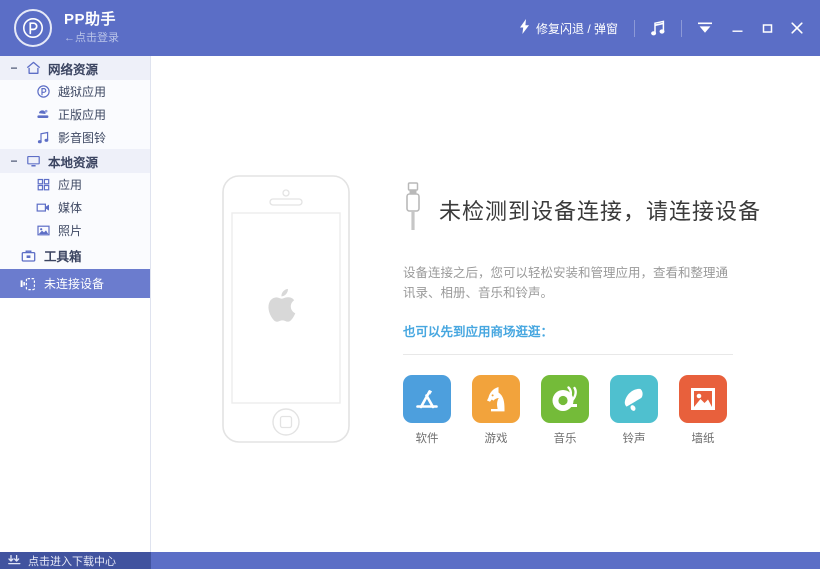 The width and height of the screenshot is (820, 569). What do you see at coordinates (28, 256) in the screenshot?
I see `toolbox-icon` at bounding box center [28, 256].